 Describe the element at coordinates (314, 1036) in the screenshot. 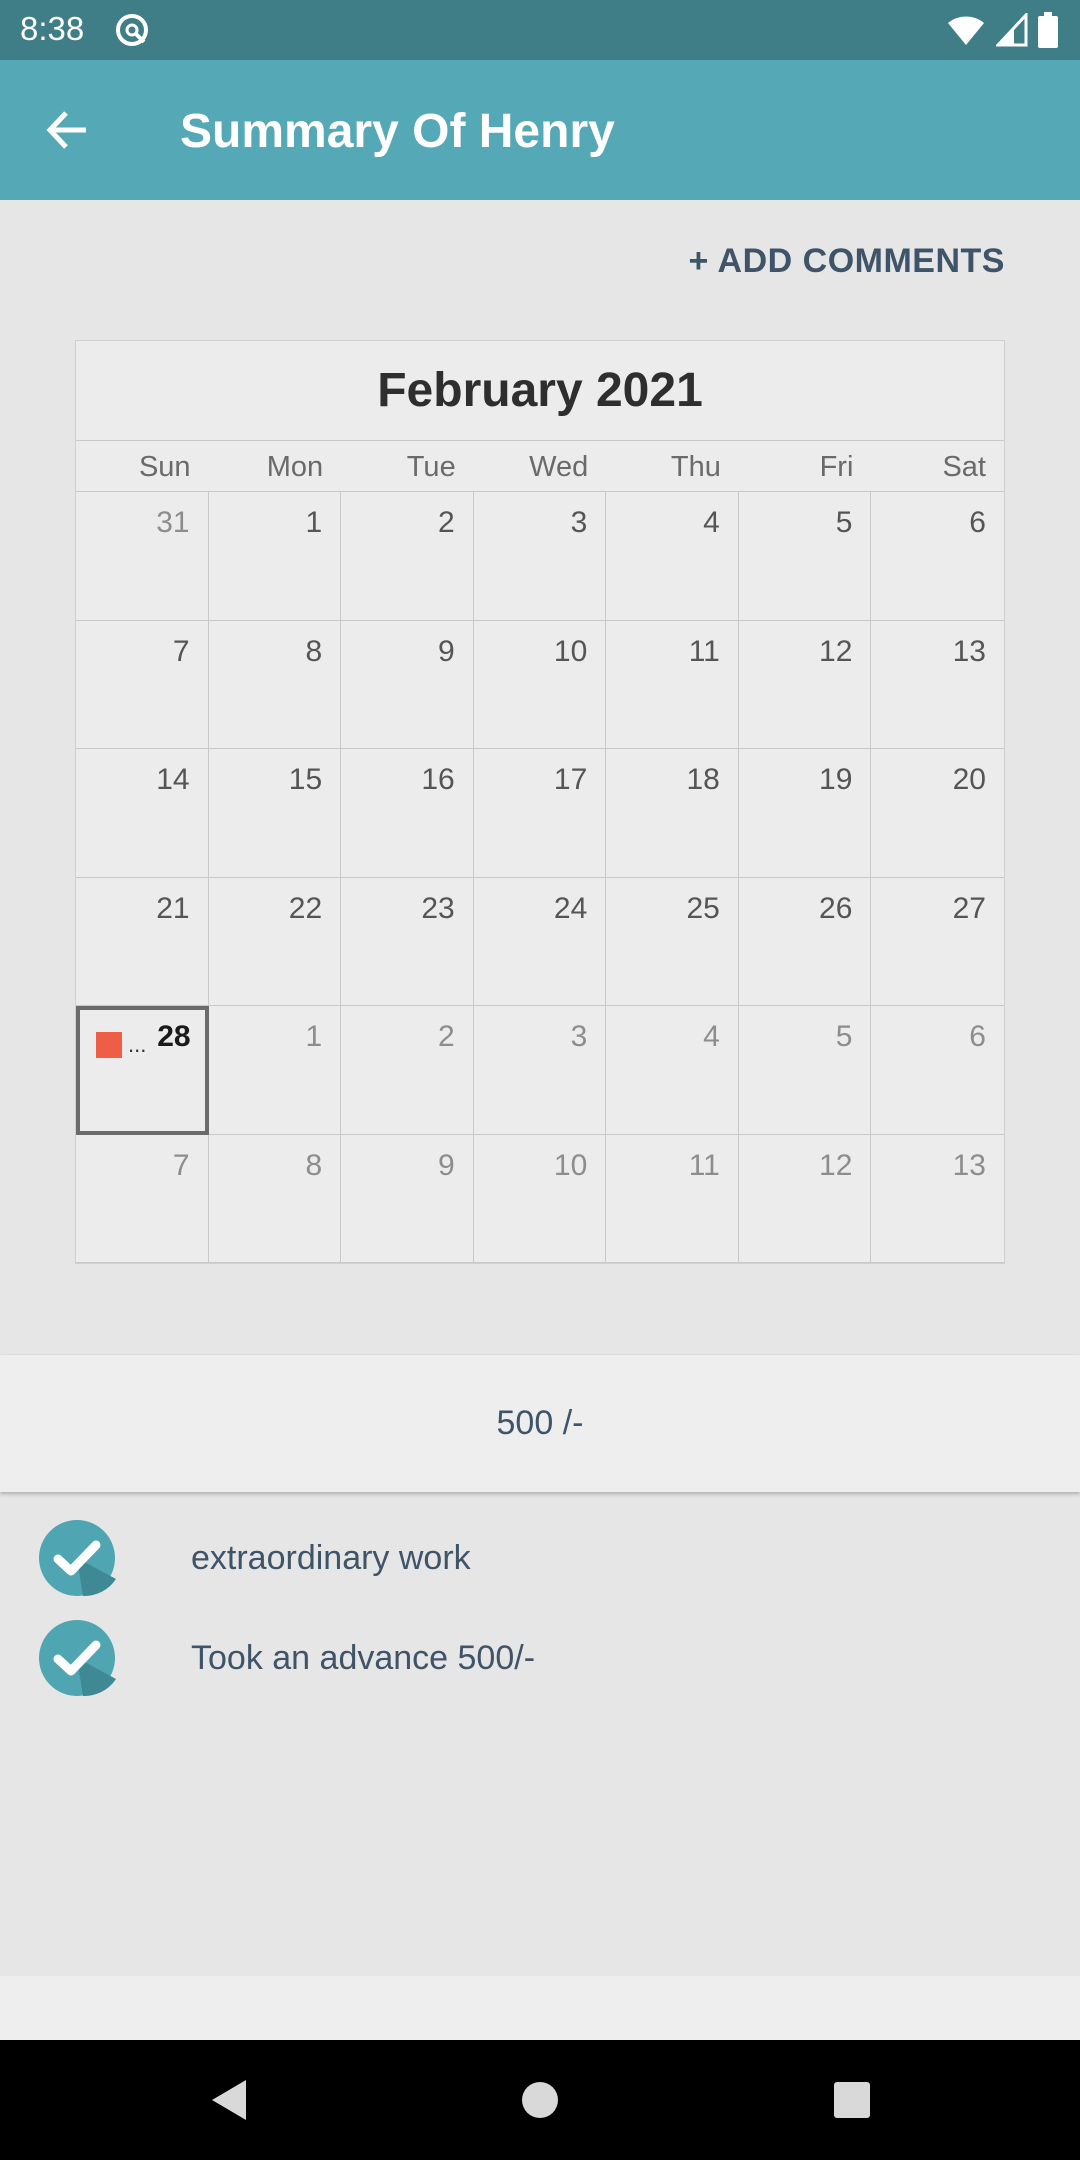

I see `day-number: 1` at that location.